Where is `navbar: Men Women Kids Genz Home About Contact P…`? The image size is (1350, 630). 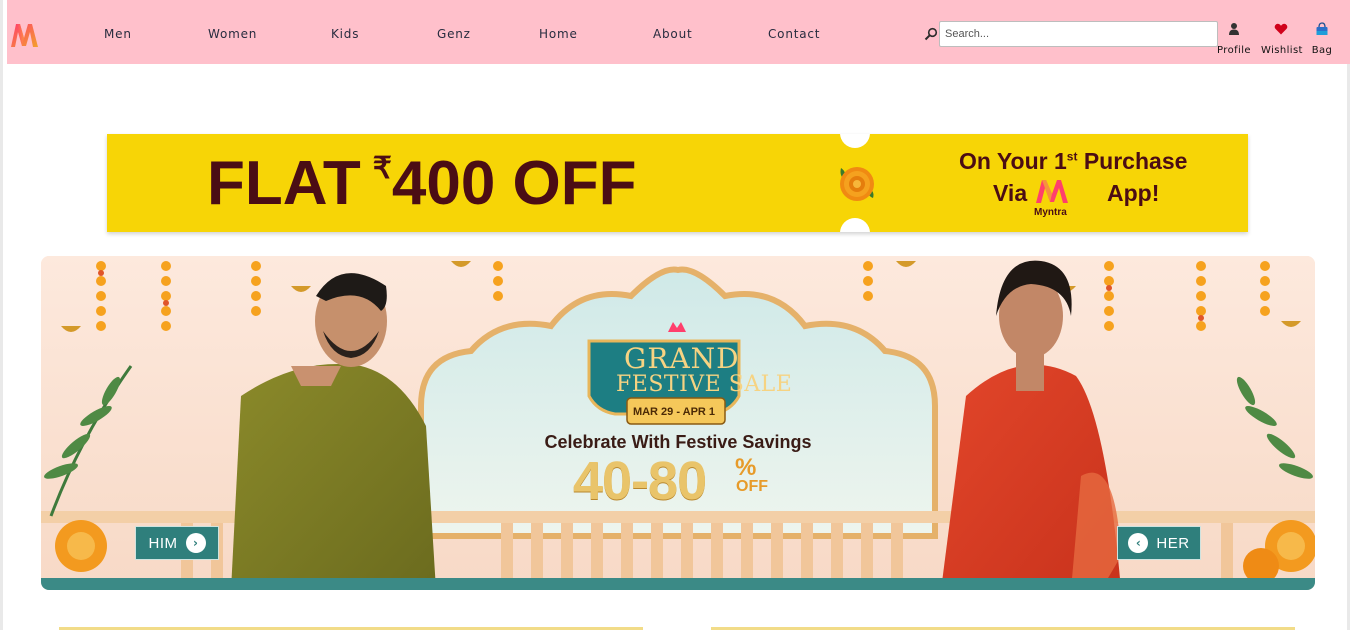
navbar: Men Women Kids Genz Home About Contact P… is located at coordinates (678, 32).